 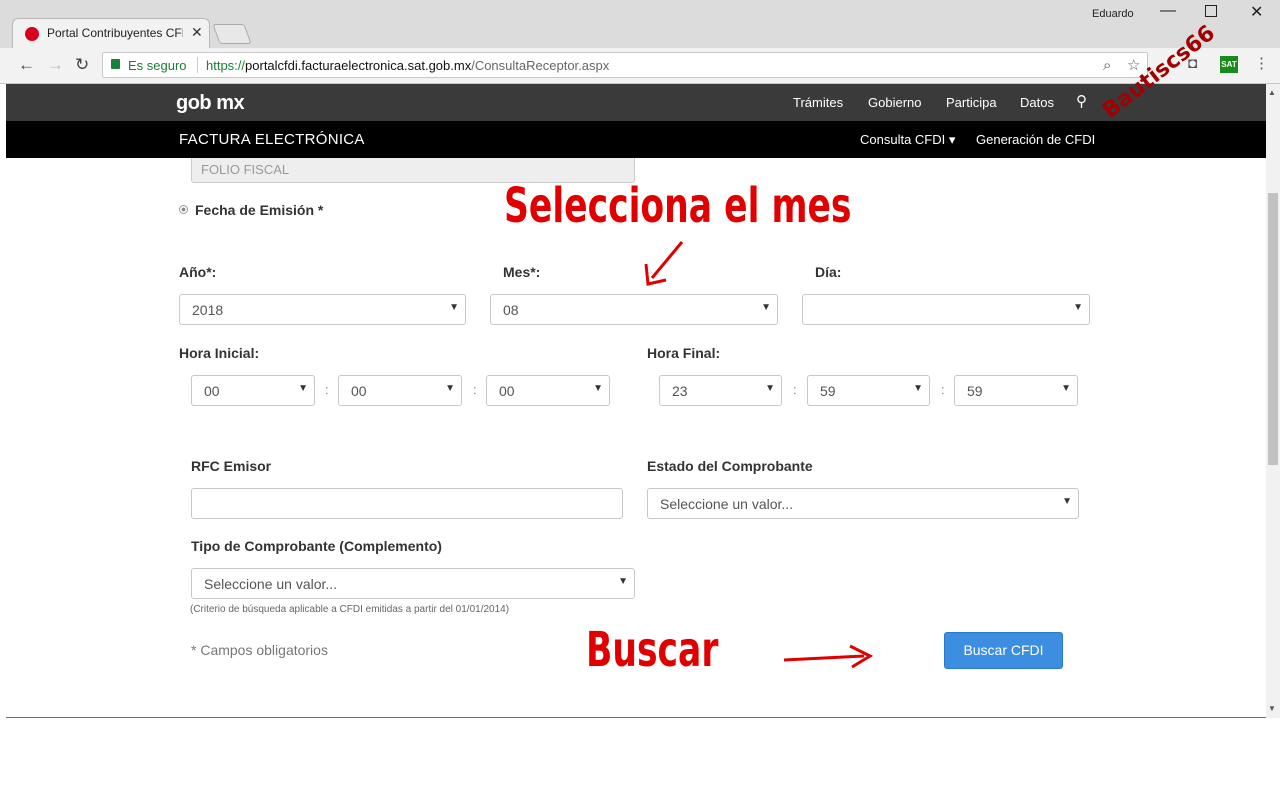 What do you see at coordinates (868, 390) in the screenshot?
I see `hora-final-mm-select: 59 ▼` at bounding box center [868, 390].